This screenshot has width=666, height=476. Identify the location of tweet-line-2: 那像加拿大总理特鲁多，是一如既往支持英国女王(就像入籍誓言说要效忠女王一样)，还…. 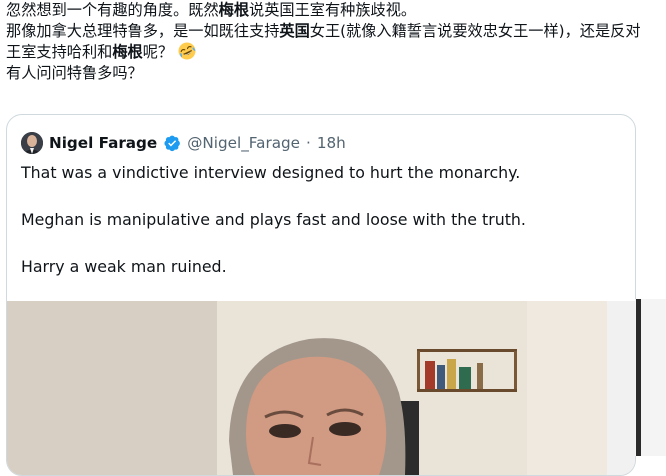
(326, 42).